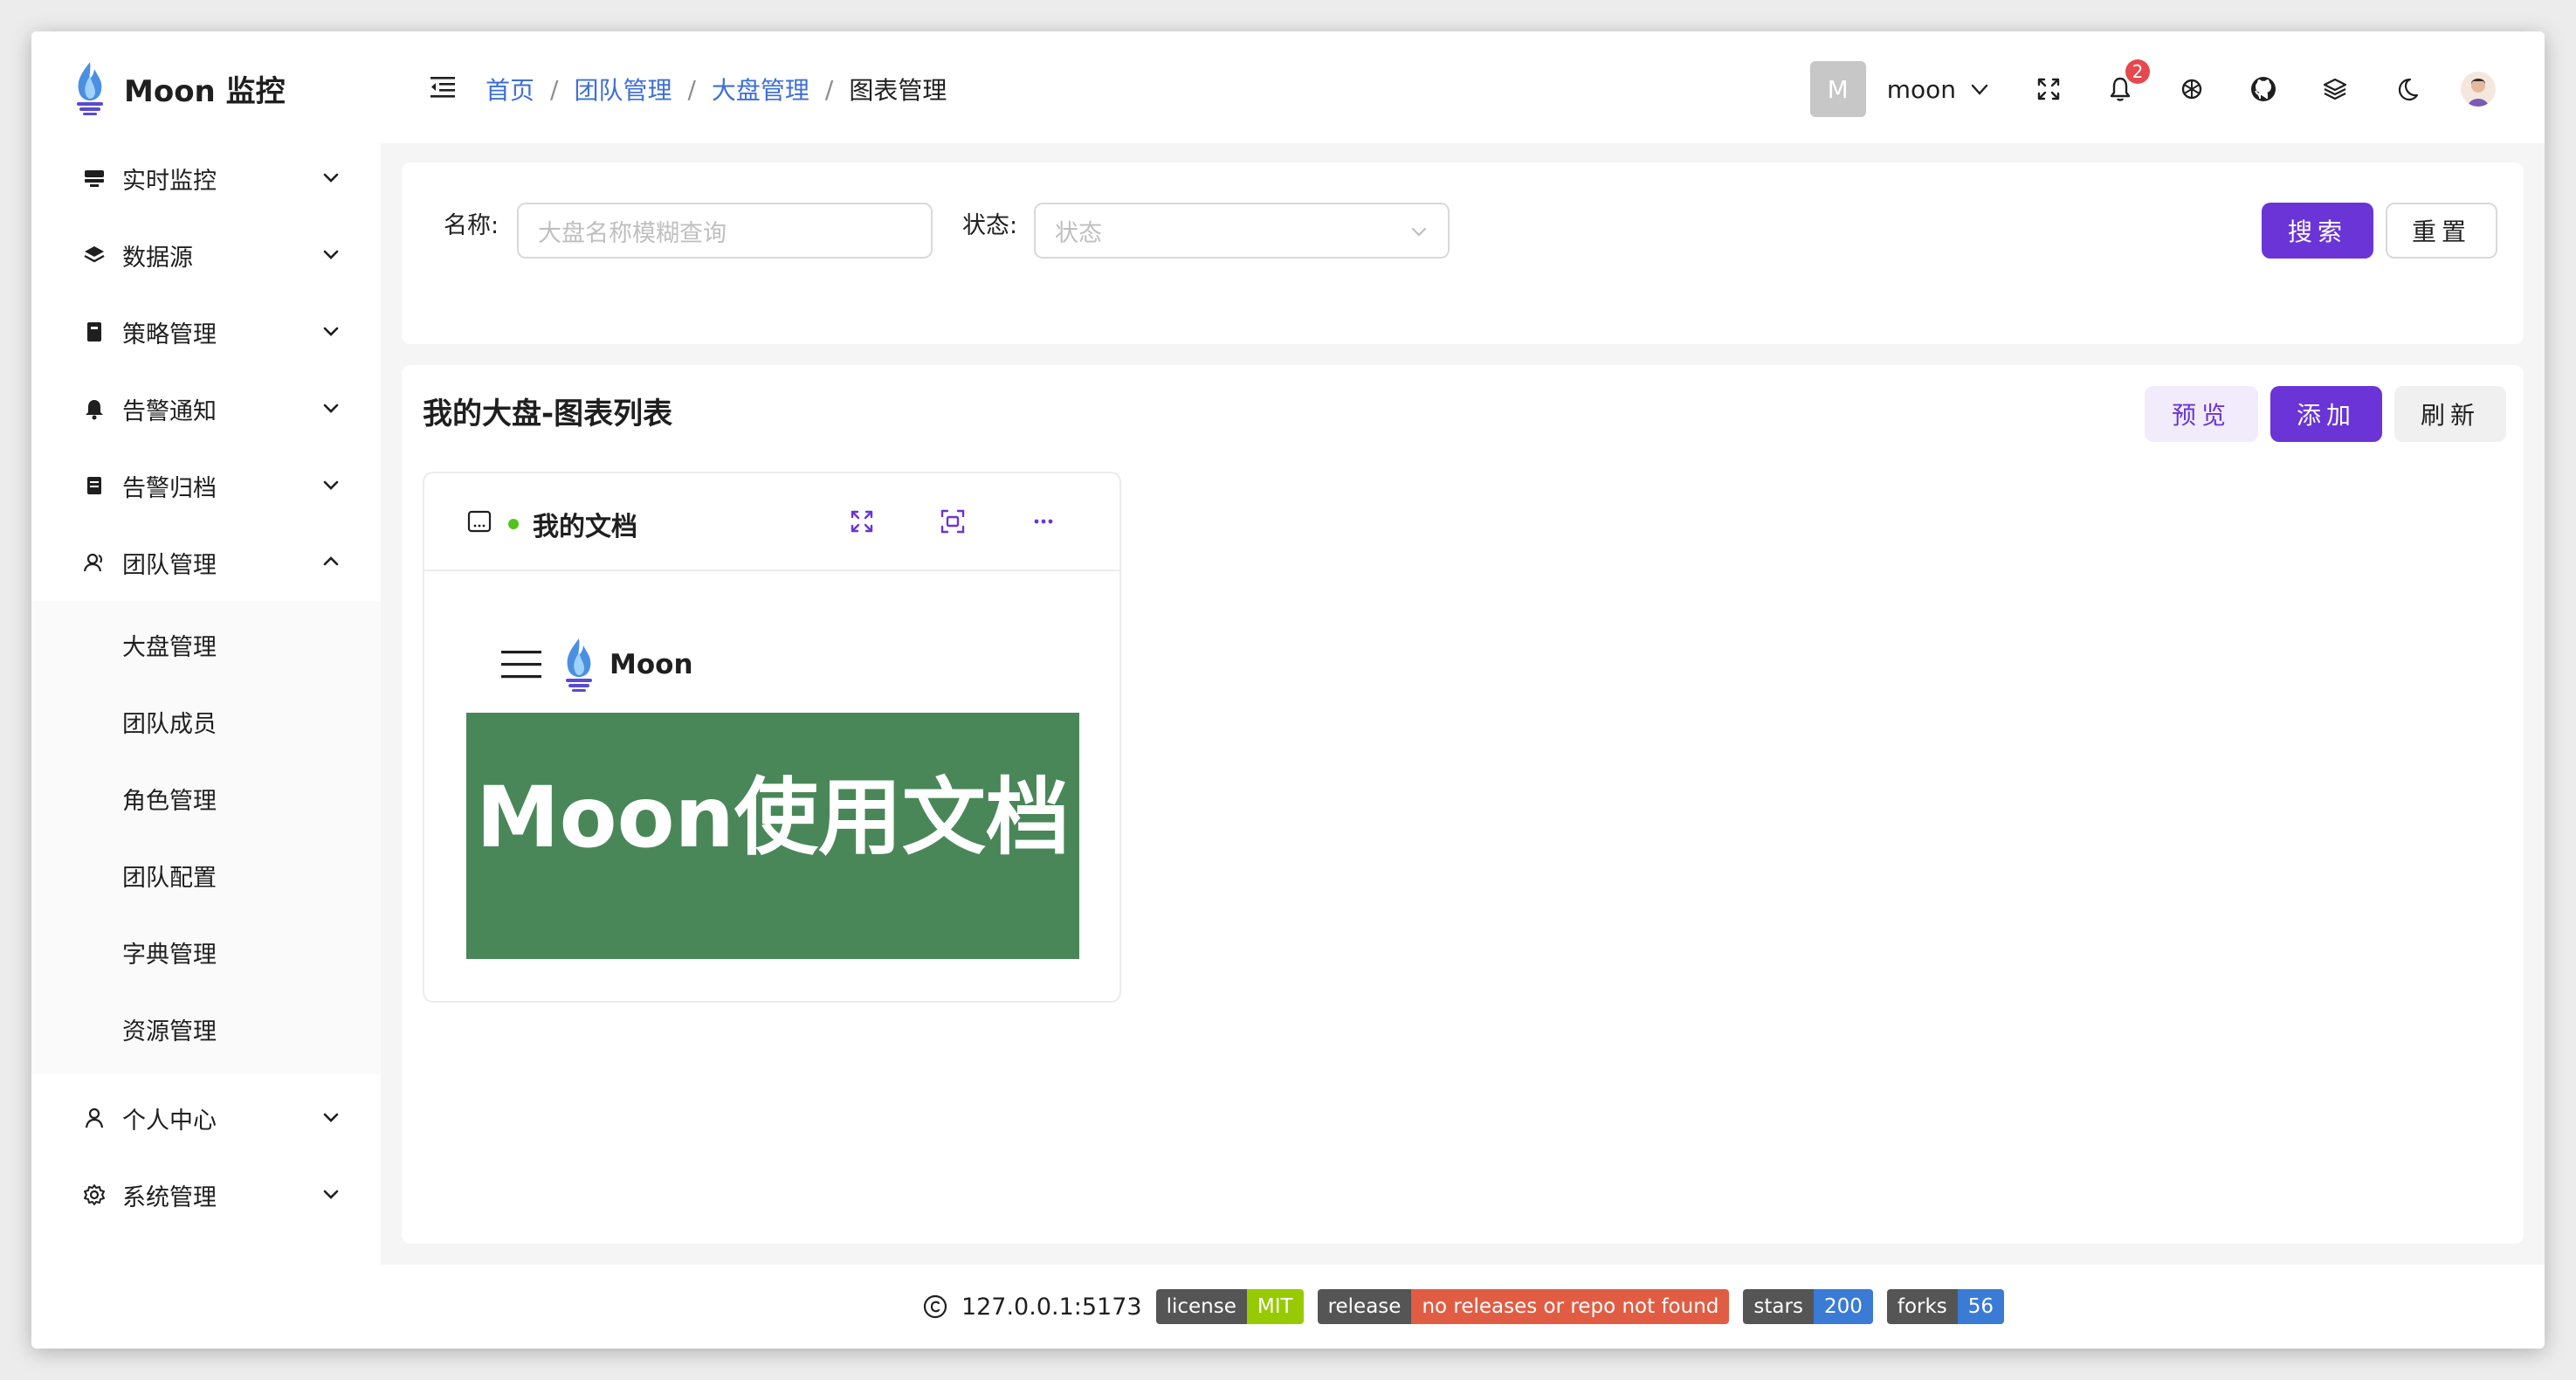 This screenshot has width=2576, height=1380. What do you see at coordinates (94, 255) in the screenshot?
I see `database-layers-icon` at bounding box center [94, 255].